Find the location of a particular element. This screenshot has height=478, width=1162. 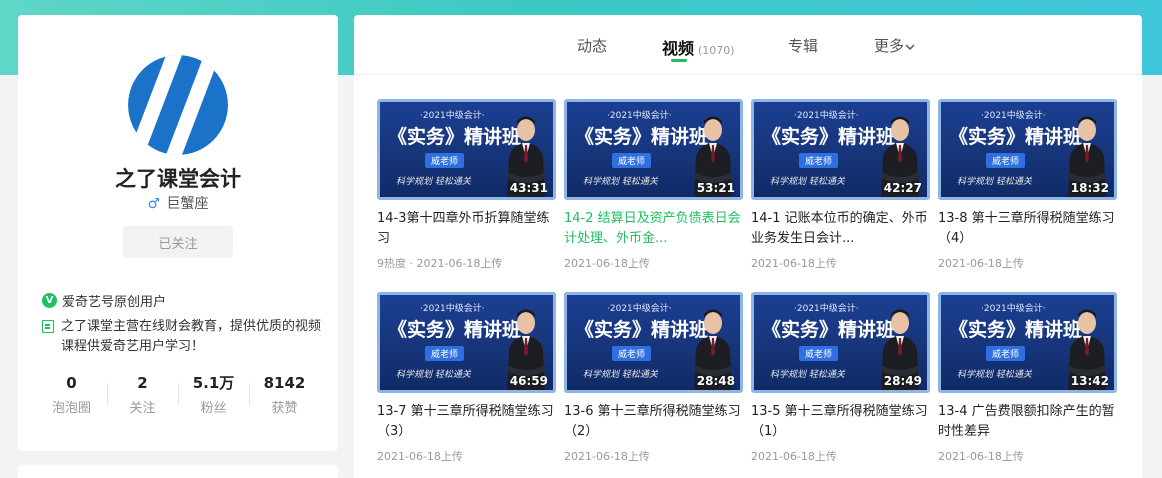

video-title: 13-6 第十三章所得税随堂练习（2） is located at coordinates (653, 422).